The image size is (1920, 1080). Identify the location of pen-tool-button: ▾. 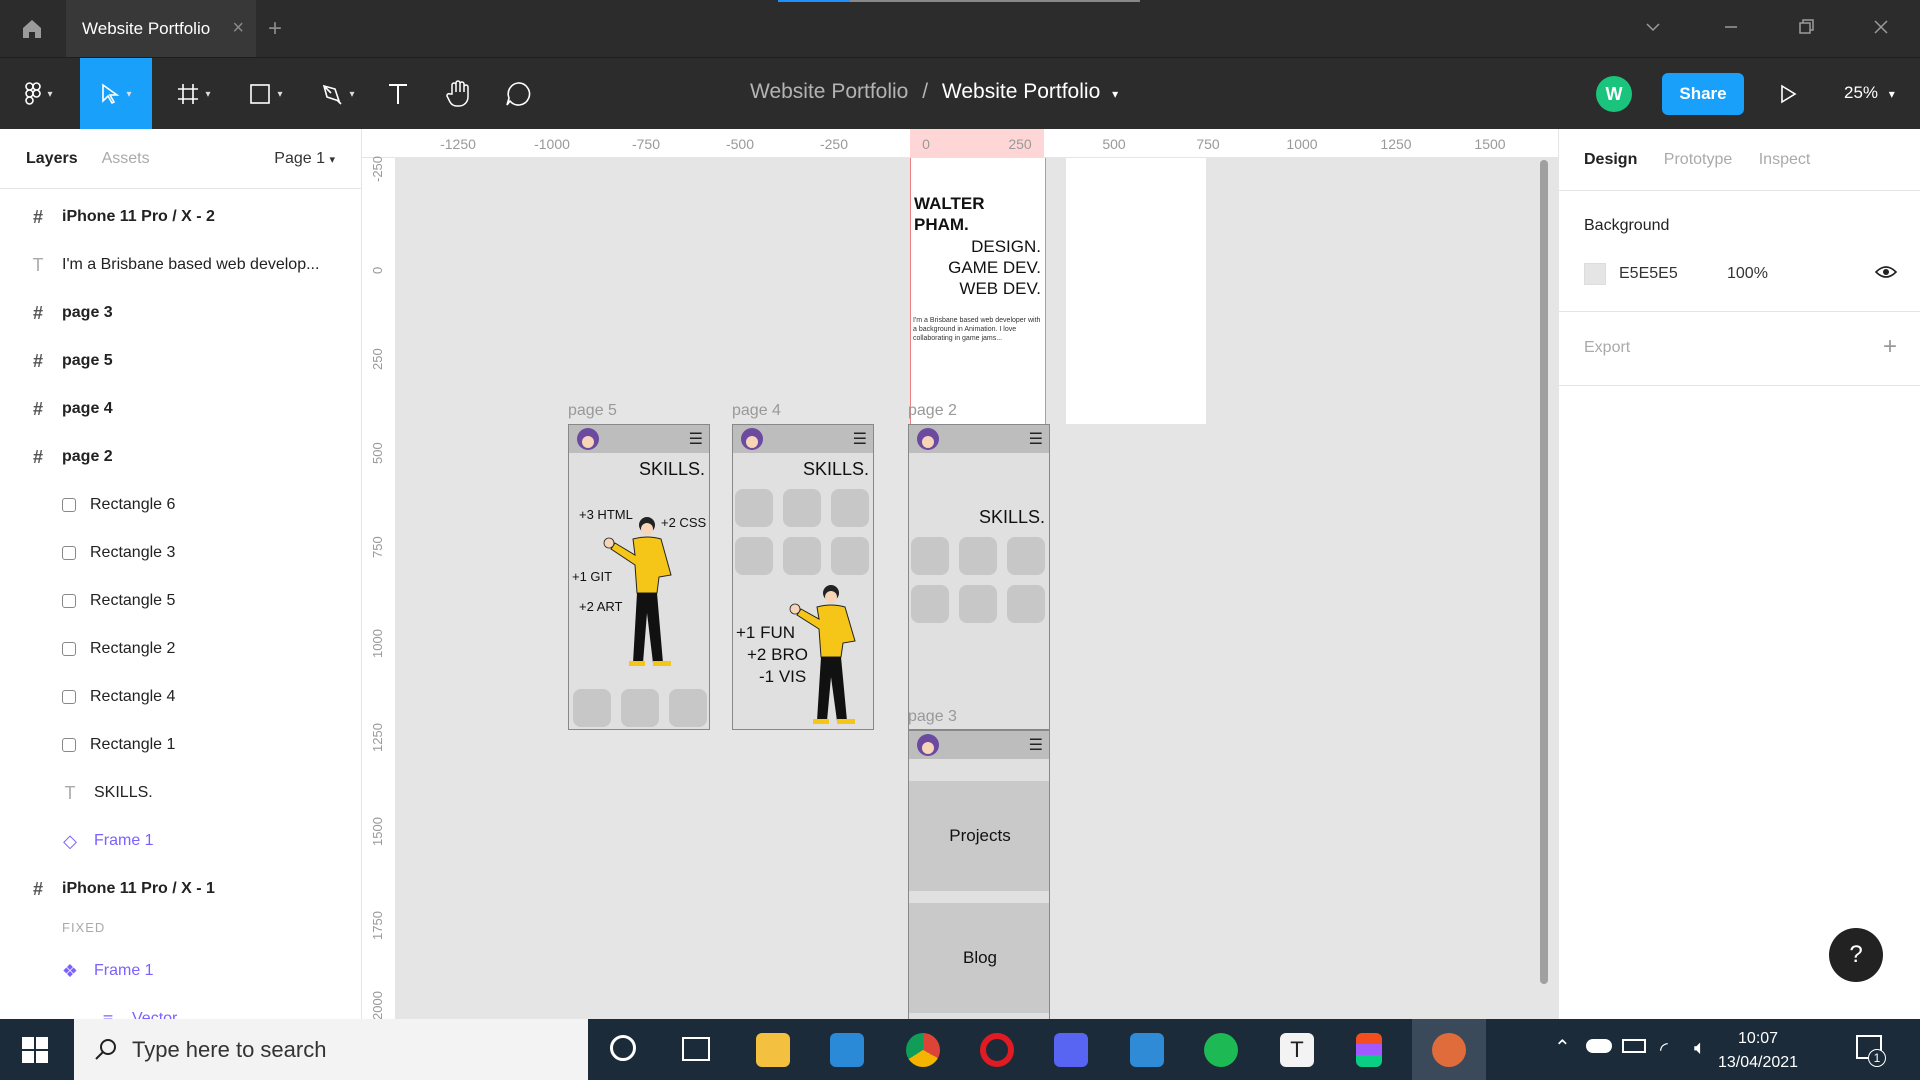
(338, 94).